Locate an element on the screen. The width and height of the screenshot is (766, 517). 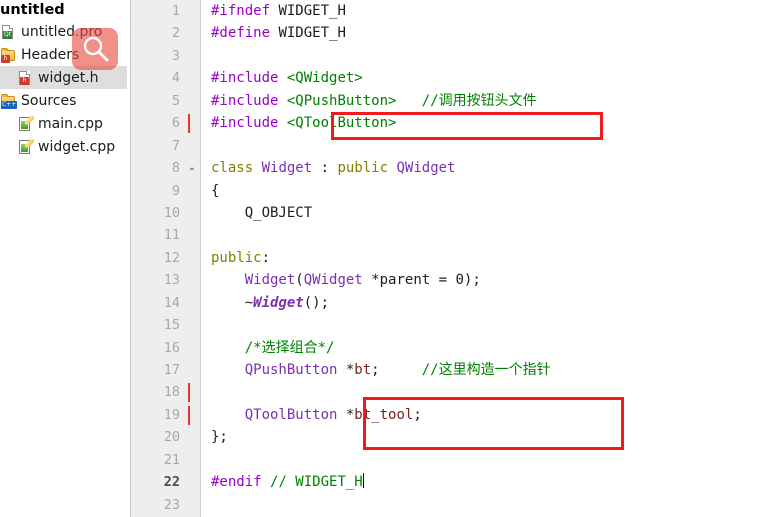
line-number-12: 12 is located at coordinates (165, 258).